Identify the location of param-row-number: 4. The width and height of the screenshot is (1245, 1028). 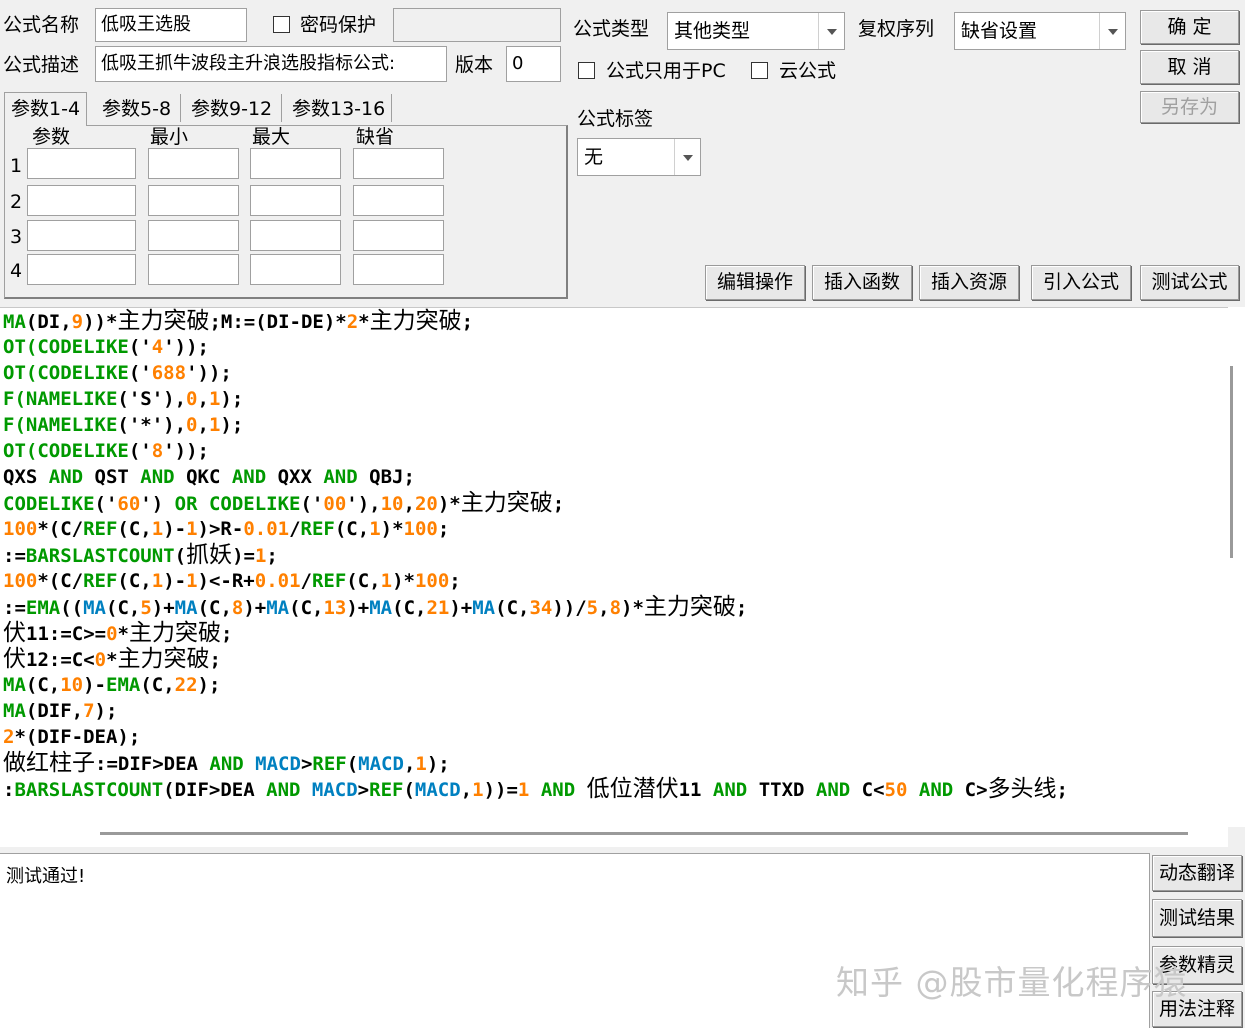
(16, 271).